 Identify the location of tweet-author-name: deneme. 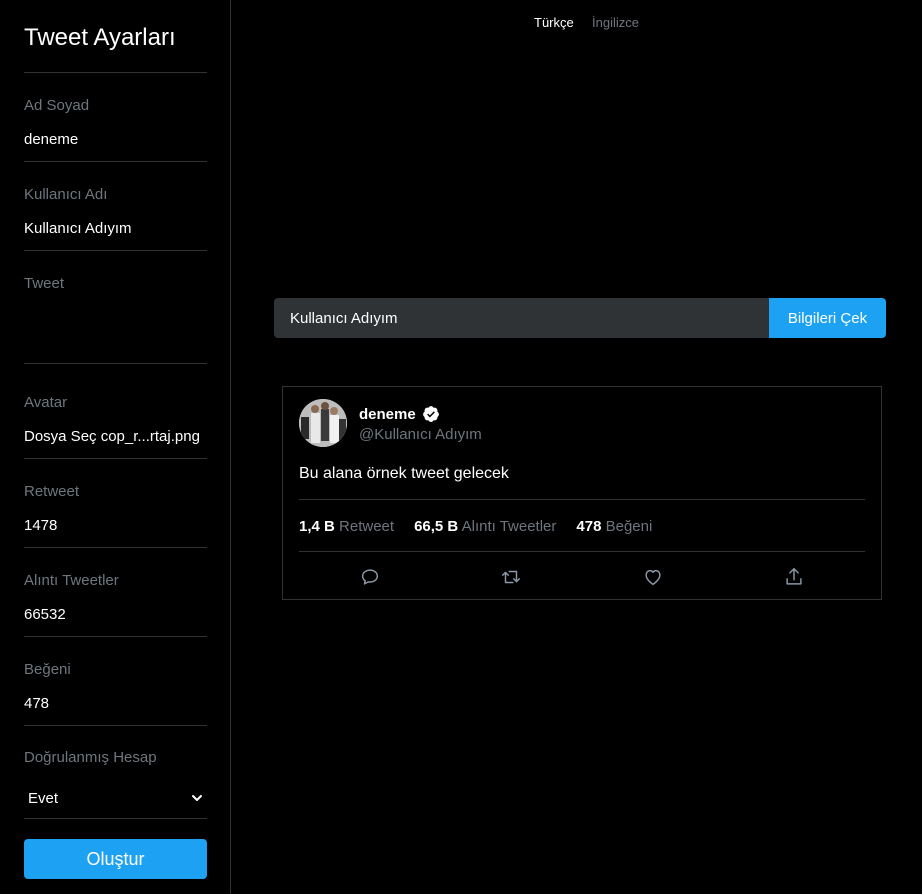
(387, 414).